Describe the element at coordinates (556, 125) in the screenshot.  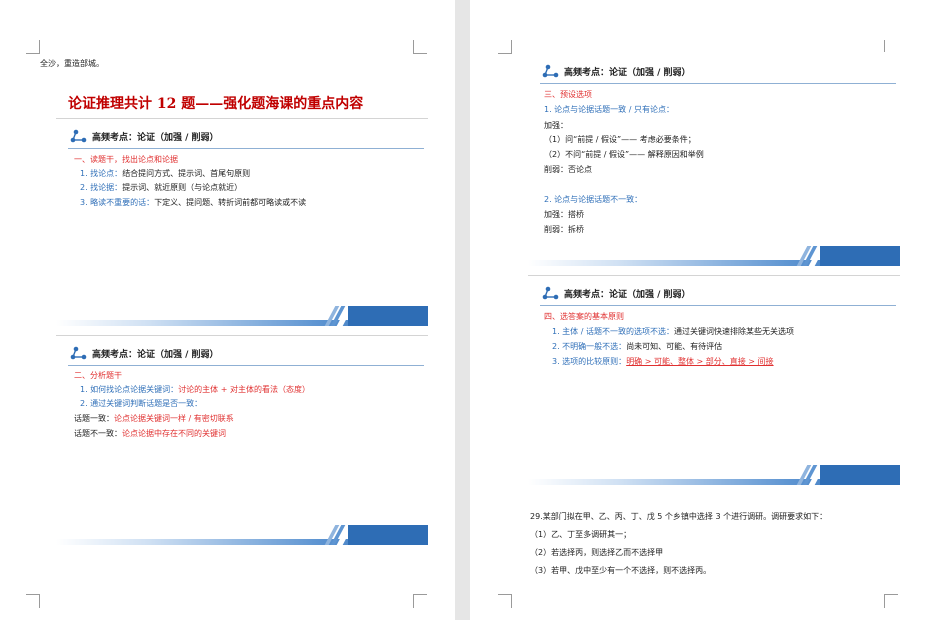
I see `list-item: 加强：` at that location.